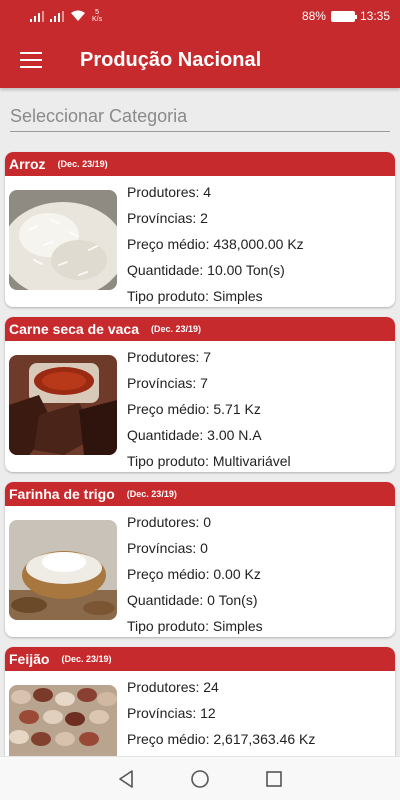 The width and height of the screenshot is (400, 800). Describe the element at coordinates (63, 240) in the screenshot. I see `rice-image` at that location.